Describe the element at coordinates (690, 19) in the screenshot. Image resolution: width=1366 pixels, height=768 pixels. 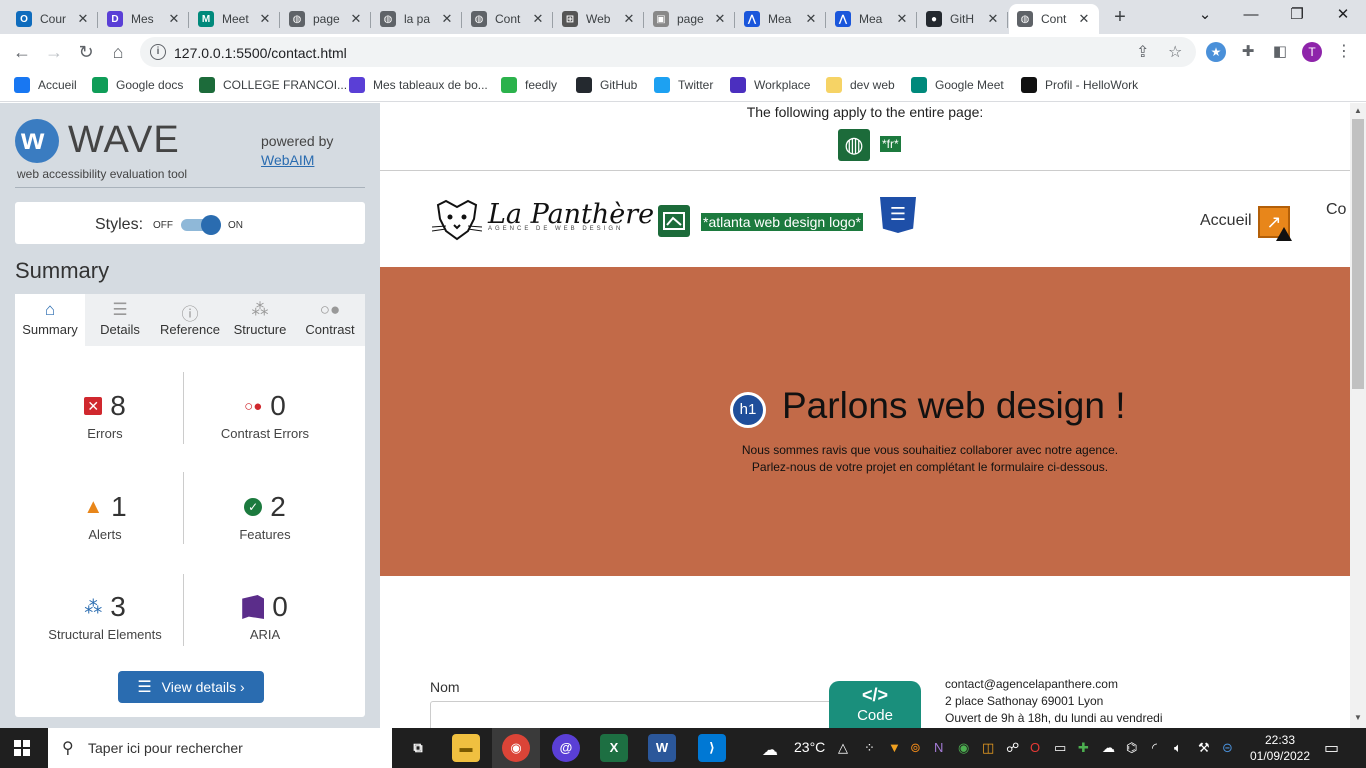
I see `browser-tab: ▣ page ✕` at that location.